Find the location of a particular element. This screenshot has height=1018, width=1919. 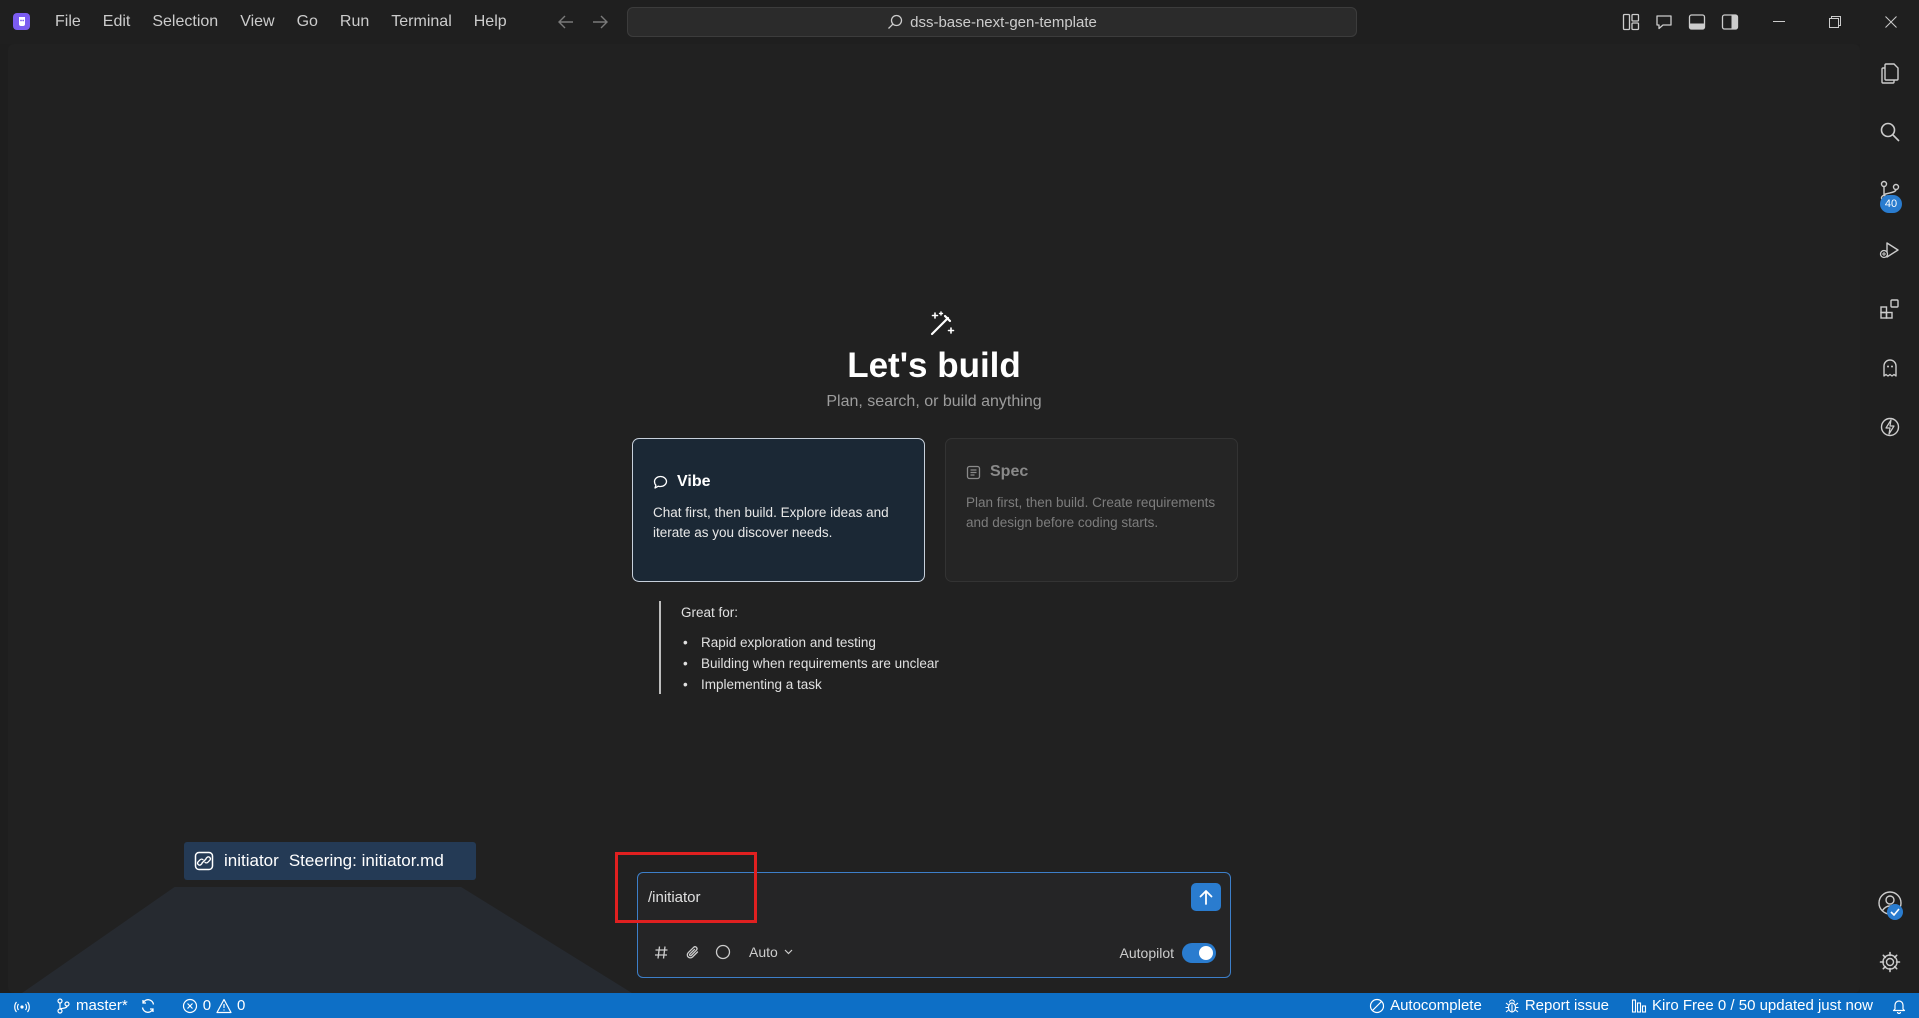

warning-icon is located at coordinates (224, 1006).